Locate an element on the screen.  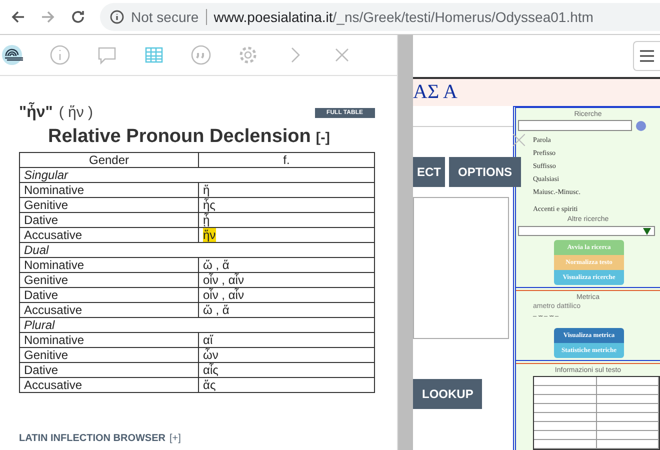
form-text: ἅς is located at coordinates (209, 385).